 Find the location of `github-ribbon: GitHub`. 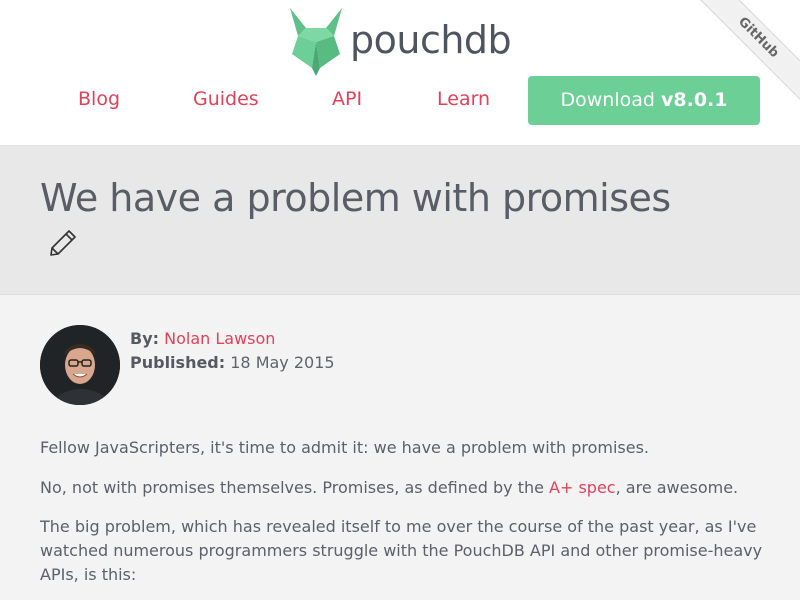

github-ribbon: GitHub is located at coordinates (745, 52).